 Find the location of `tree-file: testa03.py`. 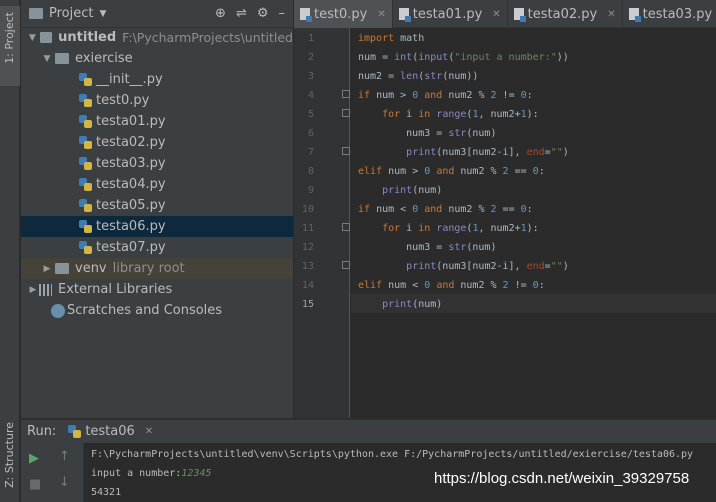

tree-file: testa03.py is located at coordinates (157, 163).